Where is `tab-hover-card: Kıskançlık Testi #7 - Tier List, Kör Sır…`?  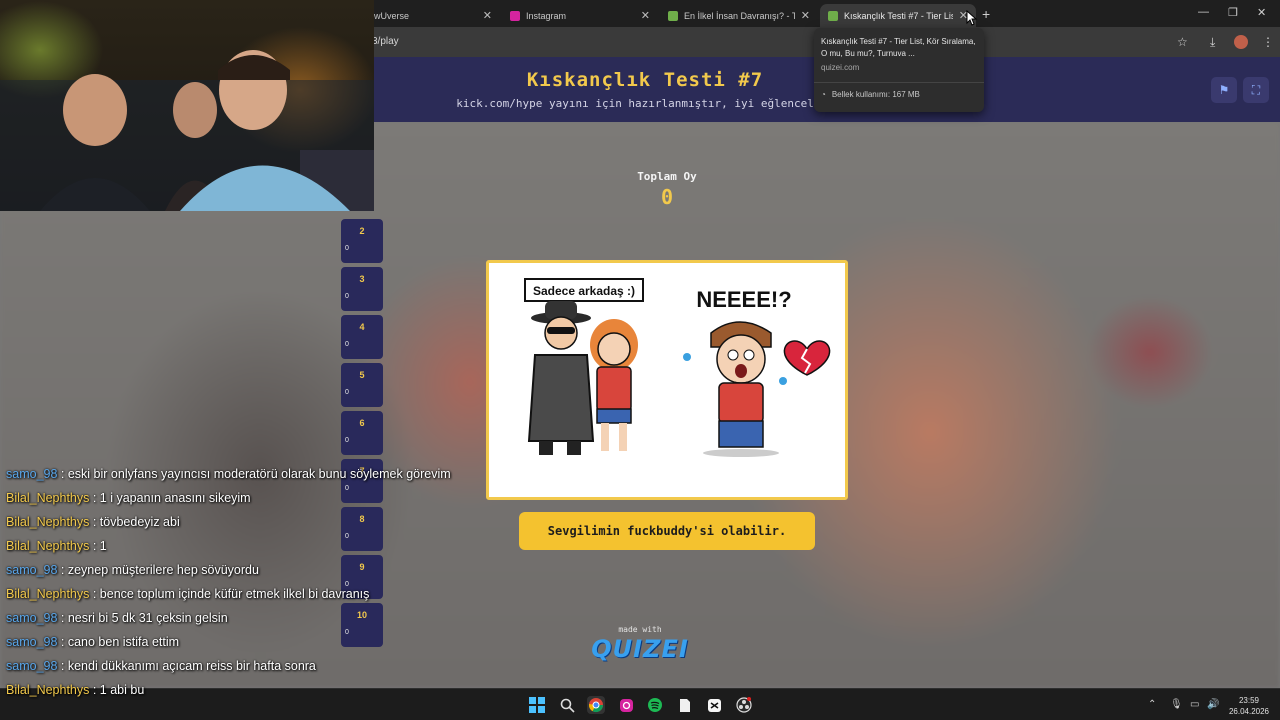 tab-hover-card: Kıskançlık Testi #7 - Tier List, Kör Sır… is located at coordinates (899, 70).